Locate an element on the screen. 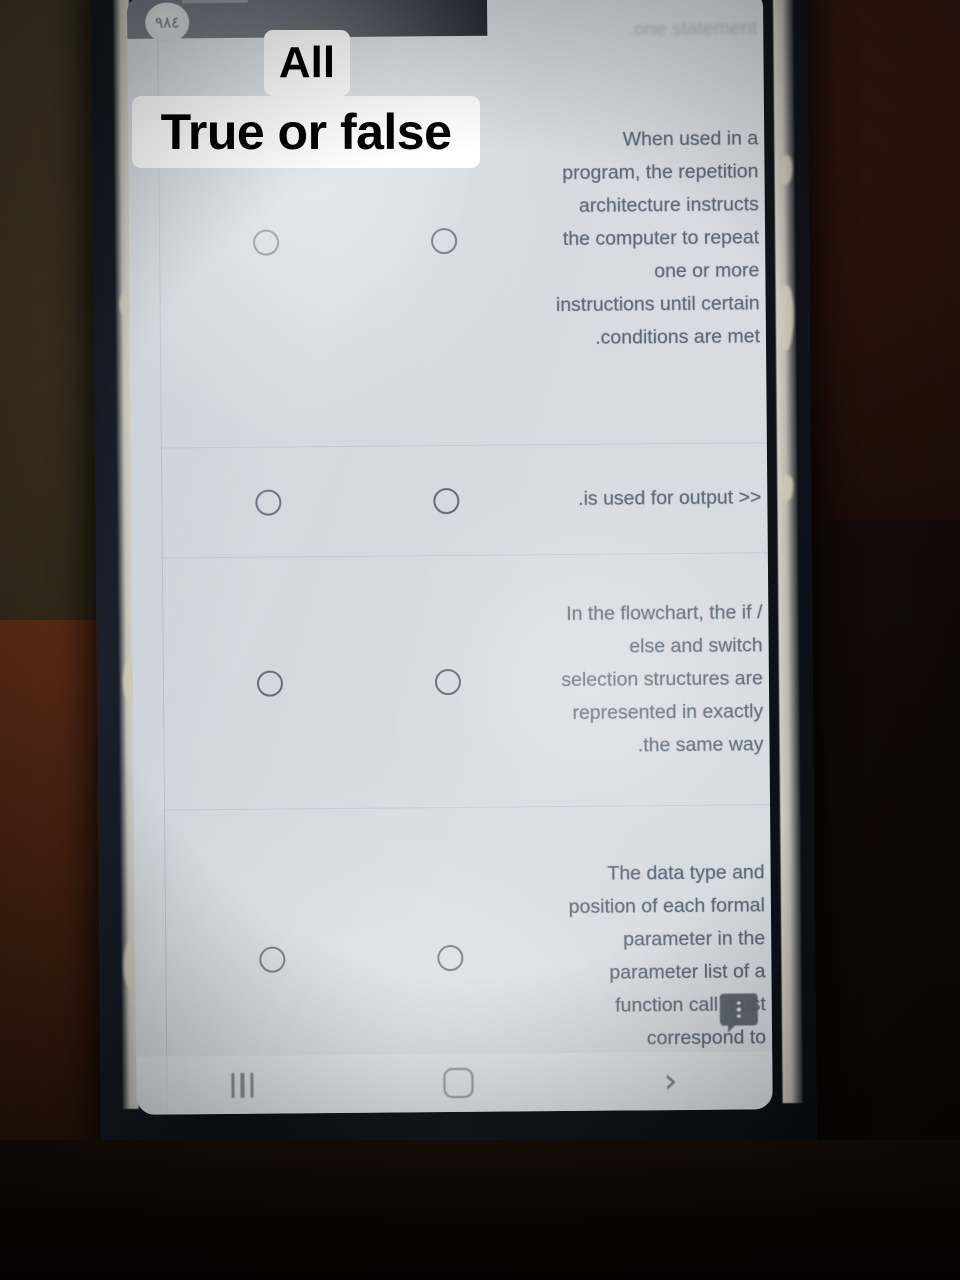 The width and height of the screenshot is (960, 1280). radio-true-q1 is located at coordinates (266, 242).